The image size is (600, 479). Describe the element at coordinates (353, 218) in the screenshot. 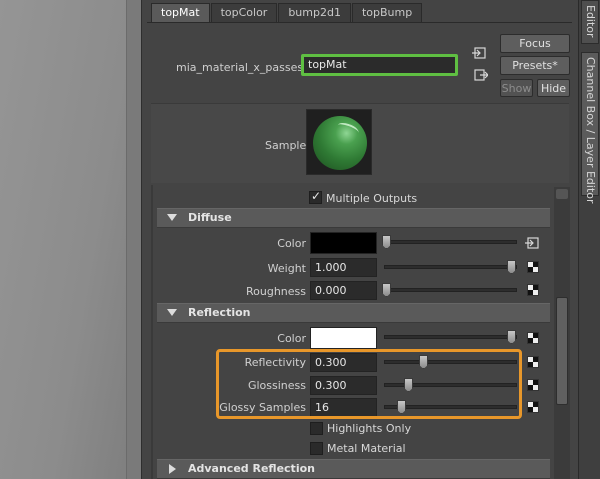

I see `section-diffuse: Diffuse` at that location.